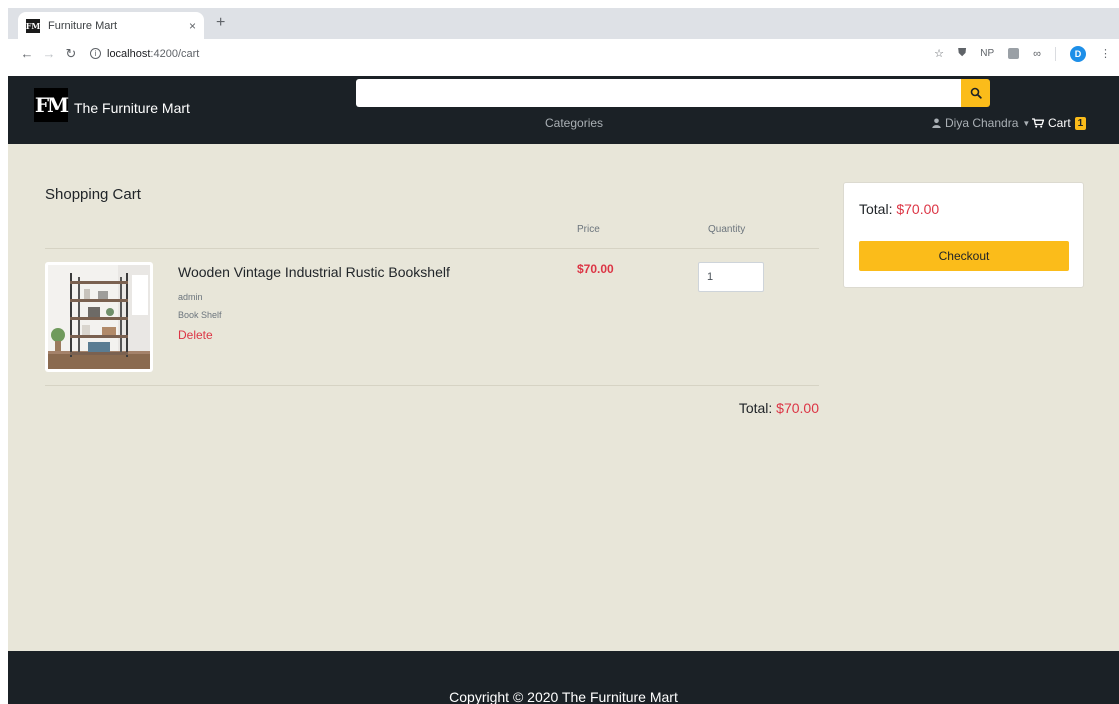 The width and height of the screenshot is (1119, 704). Describe the element at coordinates (987, 53) in the screenshot. I see `np-extension-icon: NP` at that location.